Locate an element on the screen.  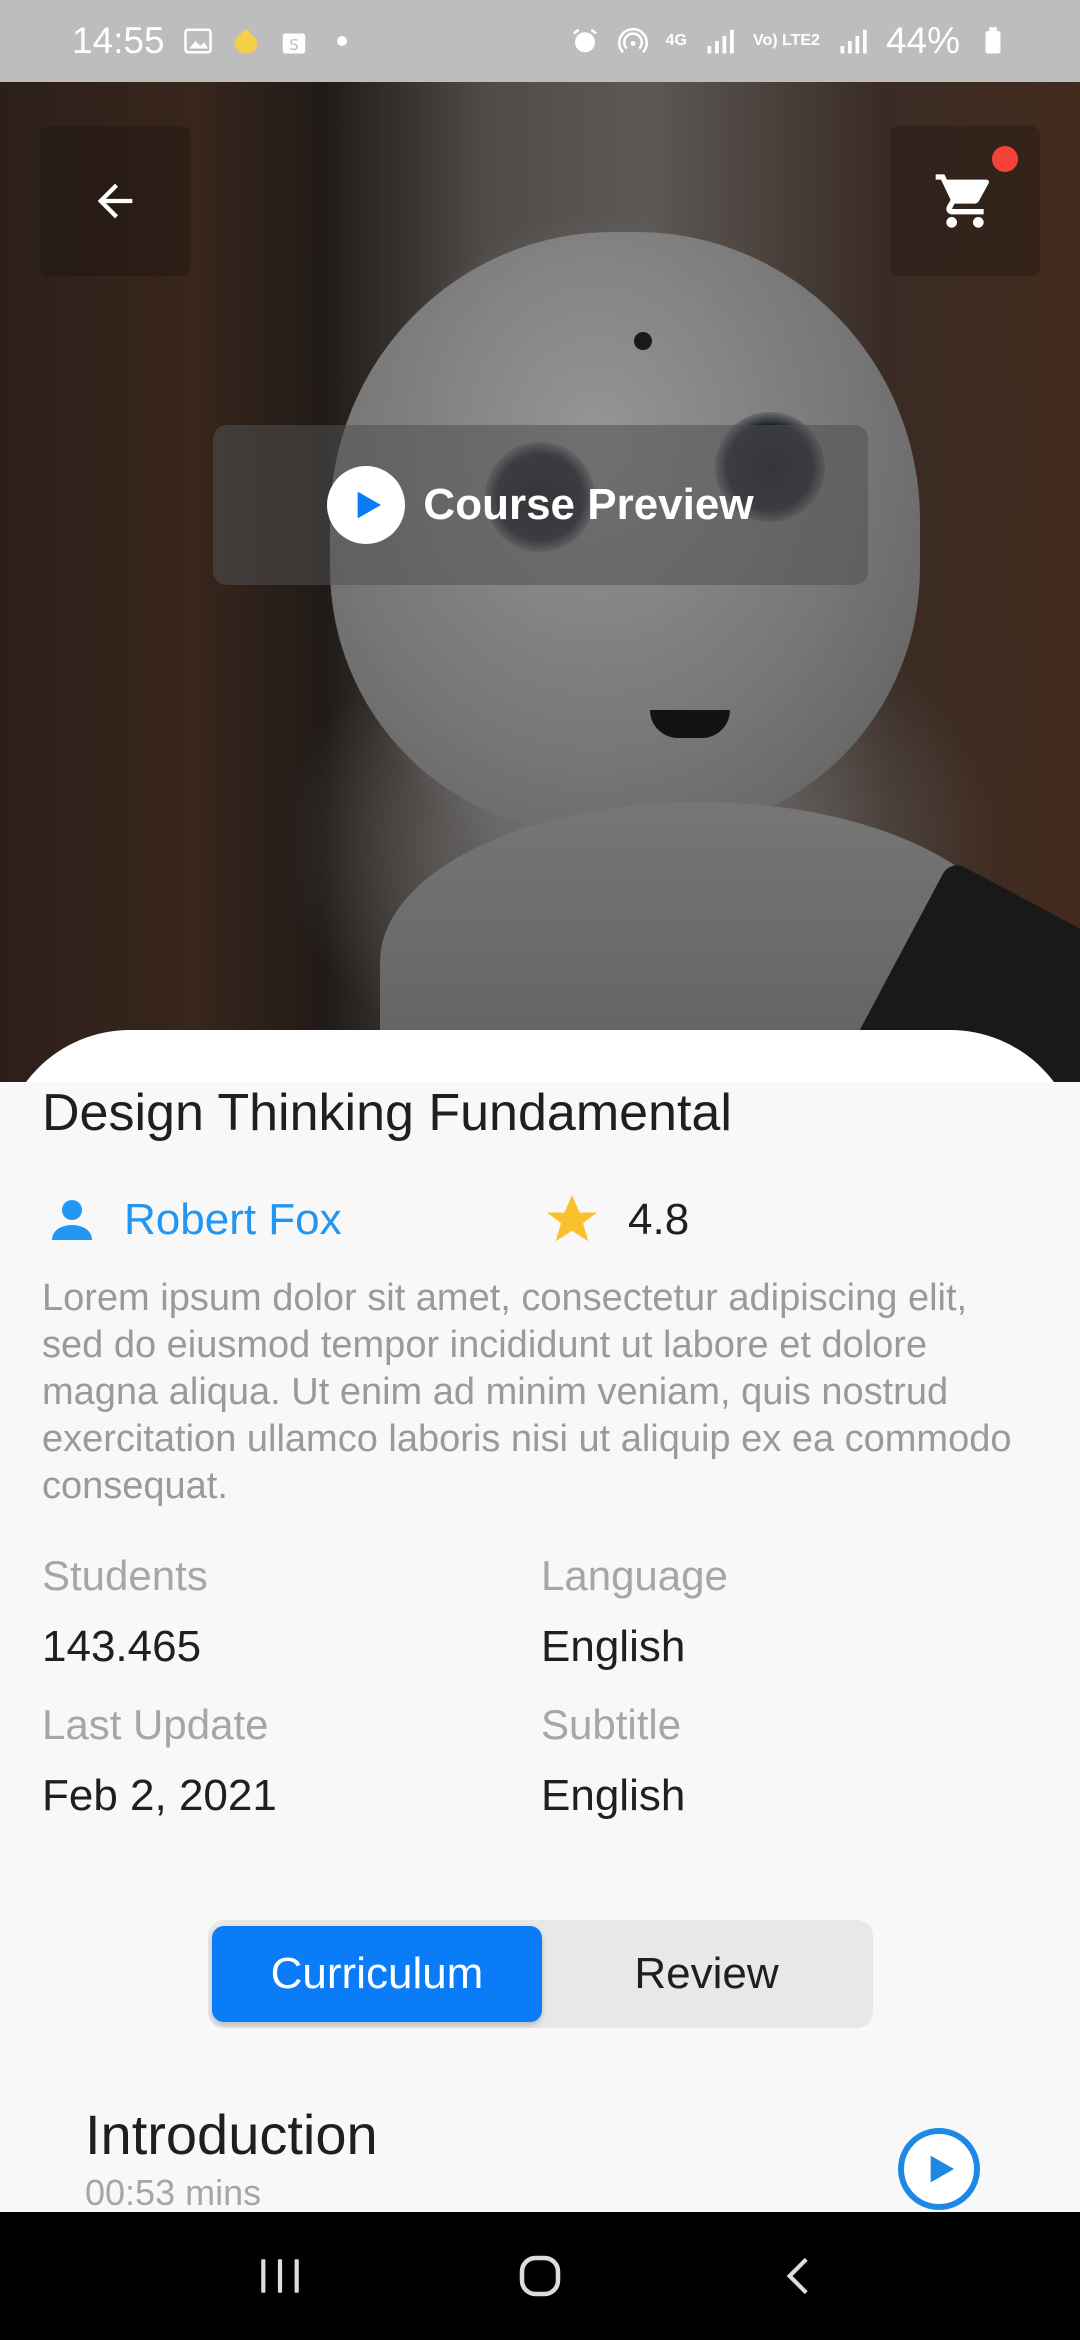
system-nav-bar is located at coordinates (540, 2276).